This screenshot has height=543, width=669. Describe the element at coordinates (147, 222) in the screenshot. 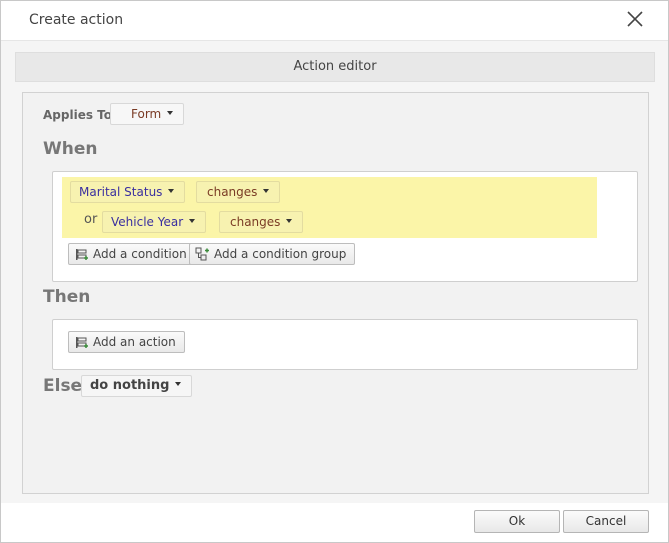

I see `condition-field-value: Vehicle Year` at that location.